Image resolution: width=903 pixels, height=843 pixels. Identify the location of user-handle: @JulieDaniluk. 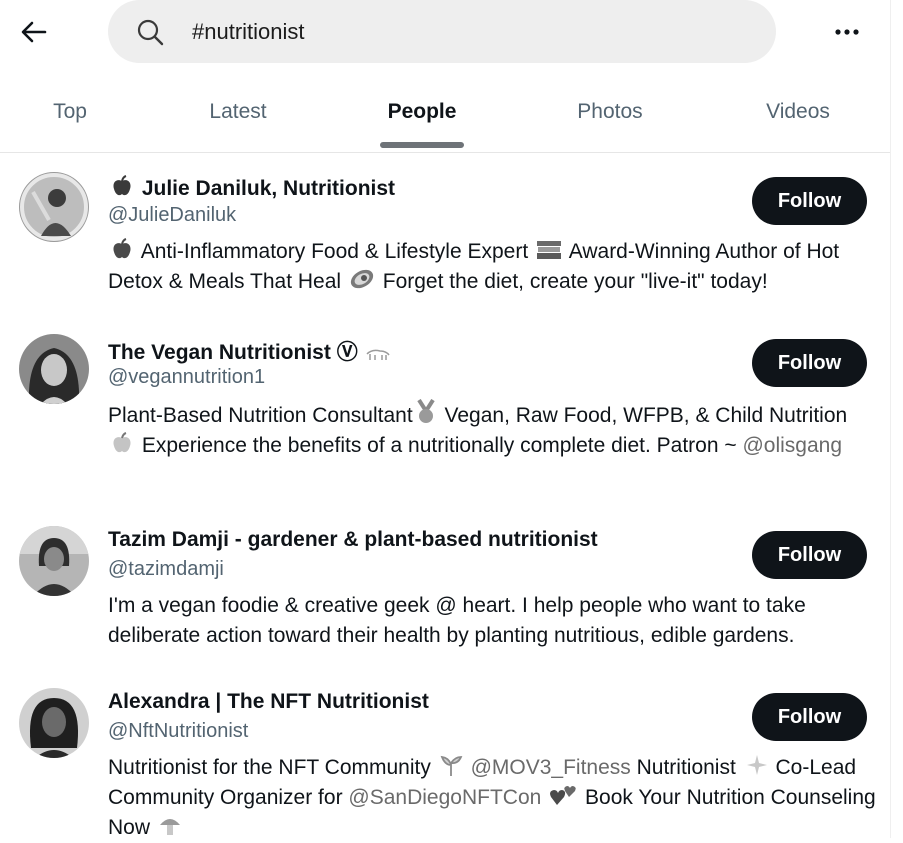
(172, 215).